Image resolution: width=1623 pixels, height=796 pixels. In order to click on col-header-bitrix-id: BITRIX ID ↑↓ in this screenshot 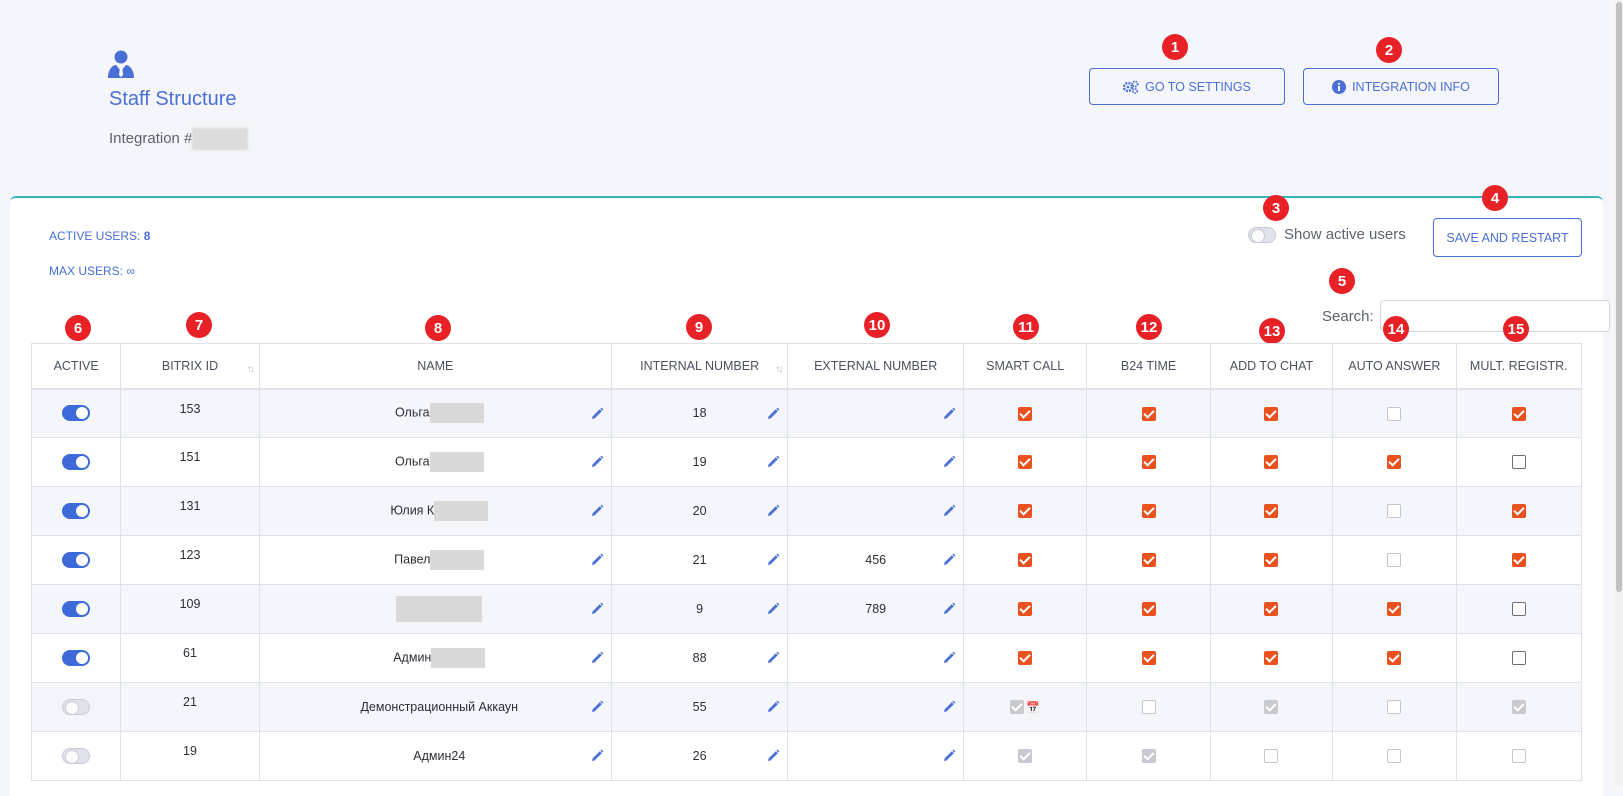, I will do `click(190, 366)`.